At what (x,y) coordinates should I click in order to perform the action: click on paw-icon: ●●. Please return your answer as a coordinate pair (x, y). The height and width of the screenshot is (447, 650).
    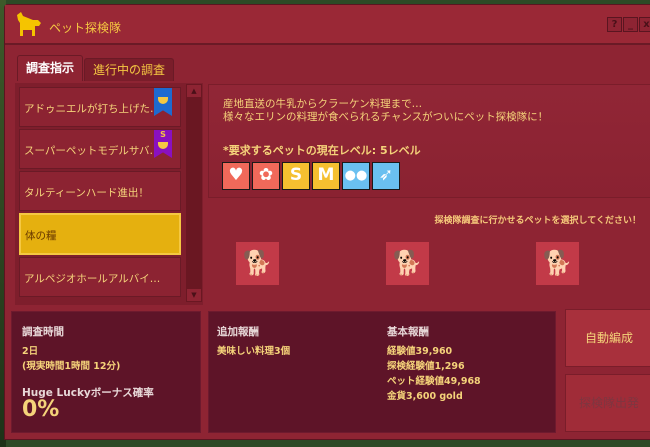
    Looking at the image, I should click on (356, 176).